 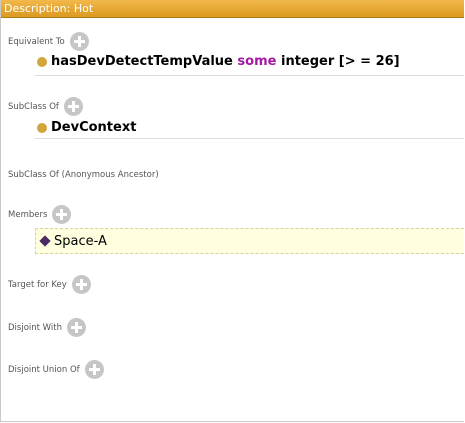 What do you see at coordinates (79, 41) in the screenshot?
I see `add-equivalent-icon` at bounding box center [79, 41].